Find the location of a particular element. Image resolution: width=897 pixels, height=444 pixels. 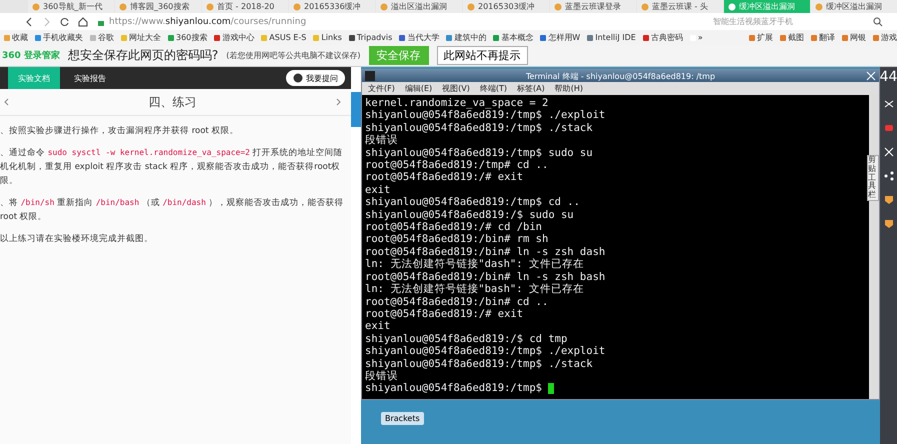

bookmark-link: 360搜索 is located at coordinates (188, 37).